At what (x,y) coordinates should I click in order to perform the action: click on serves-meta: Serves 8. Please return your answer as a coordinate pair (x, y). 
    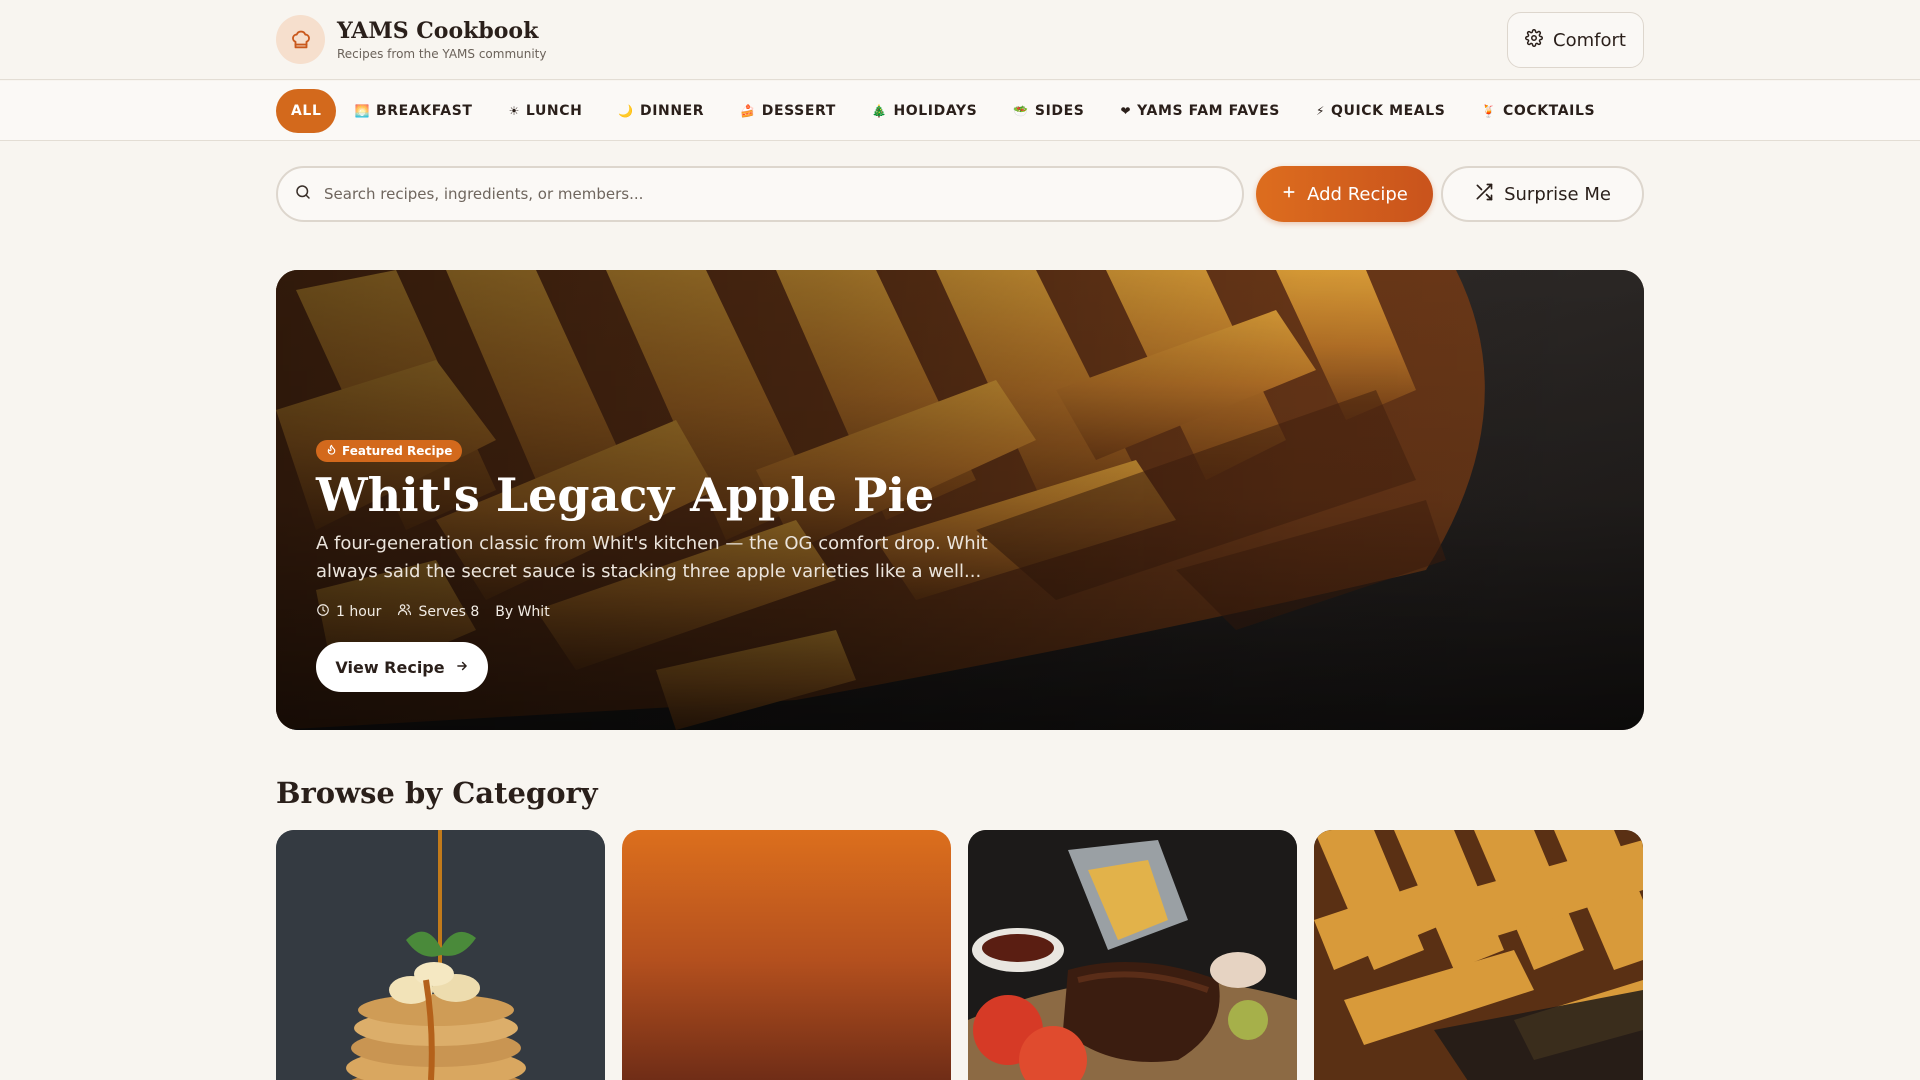
    Looking at the image, I should click on (438, 611).